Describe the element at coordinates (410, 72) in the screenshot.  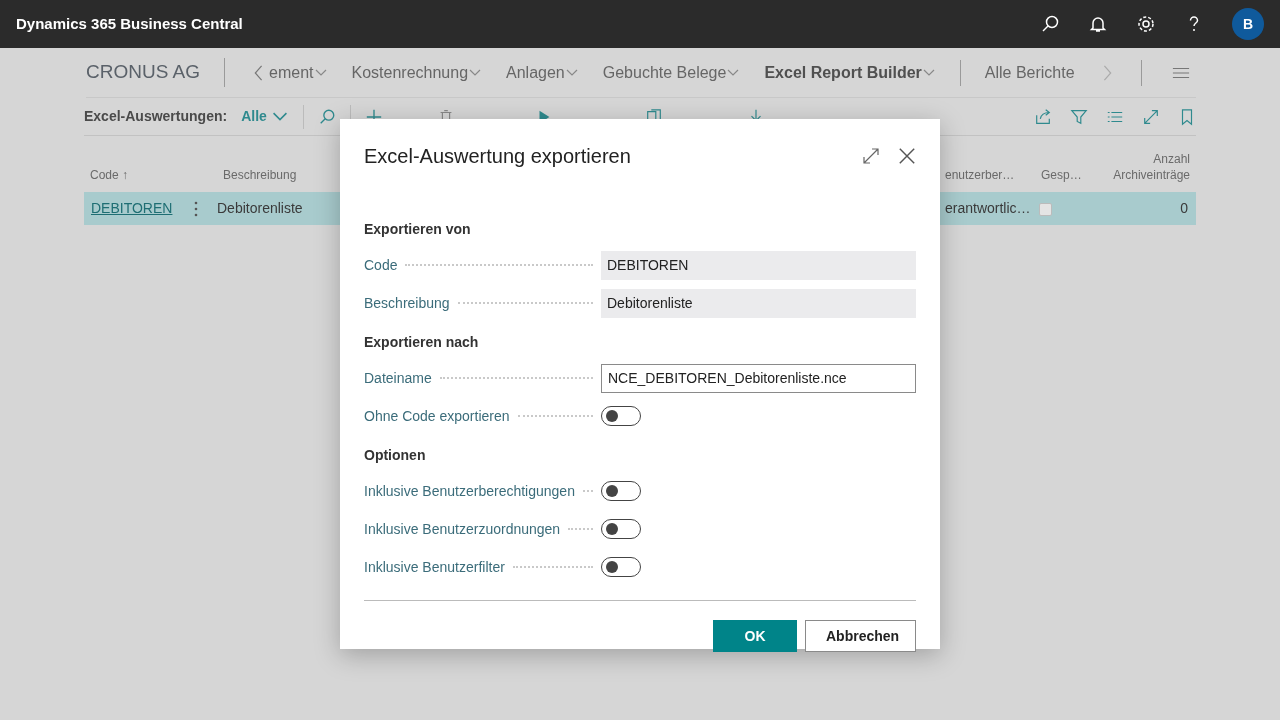
I see `nav-menu-item: Kostenrechnung` at that location.